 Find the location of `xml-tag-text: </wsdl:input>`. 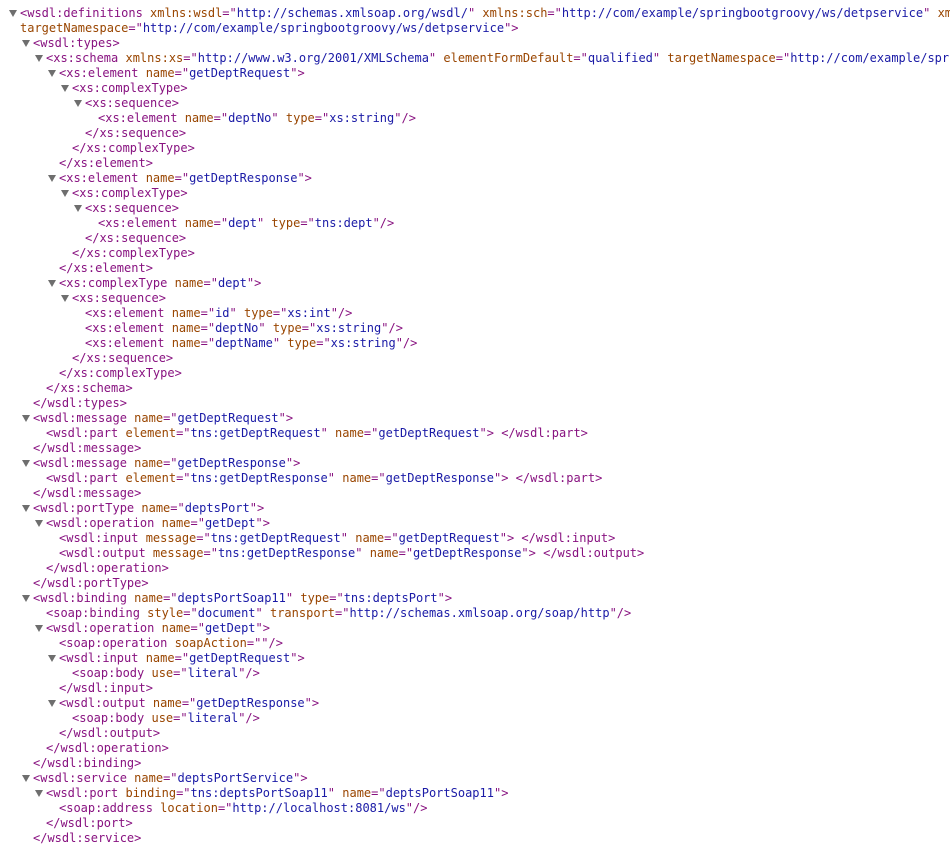

xml-tag-text: </wsdl:input> is located at coordinates (106, 688).